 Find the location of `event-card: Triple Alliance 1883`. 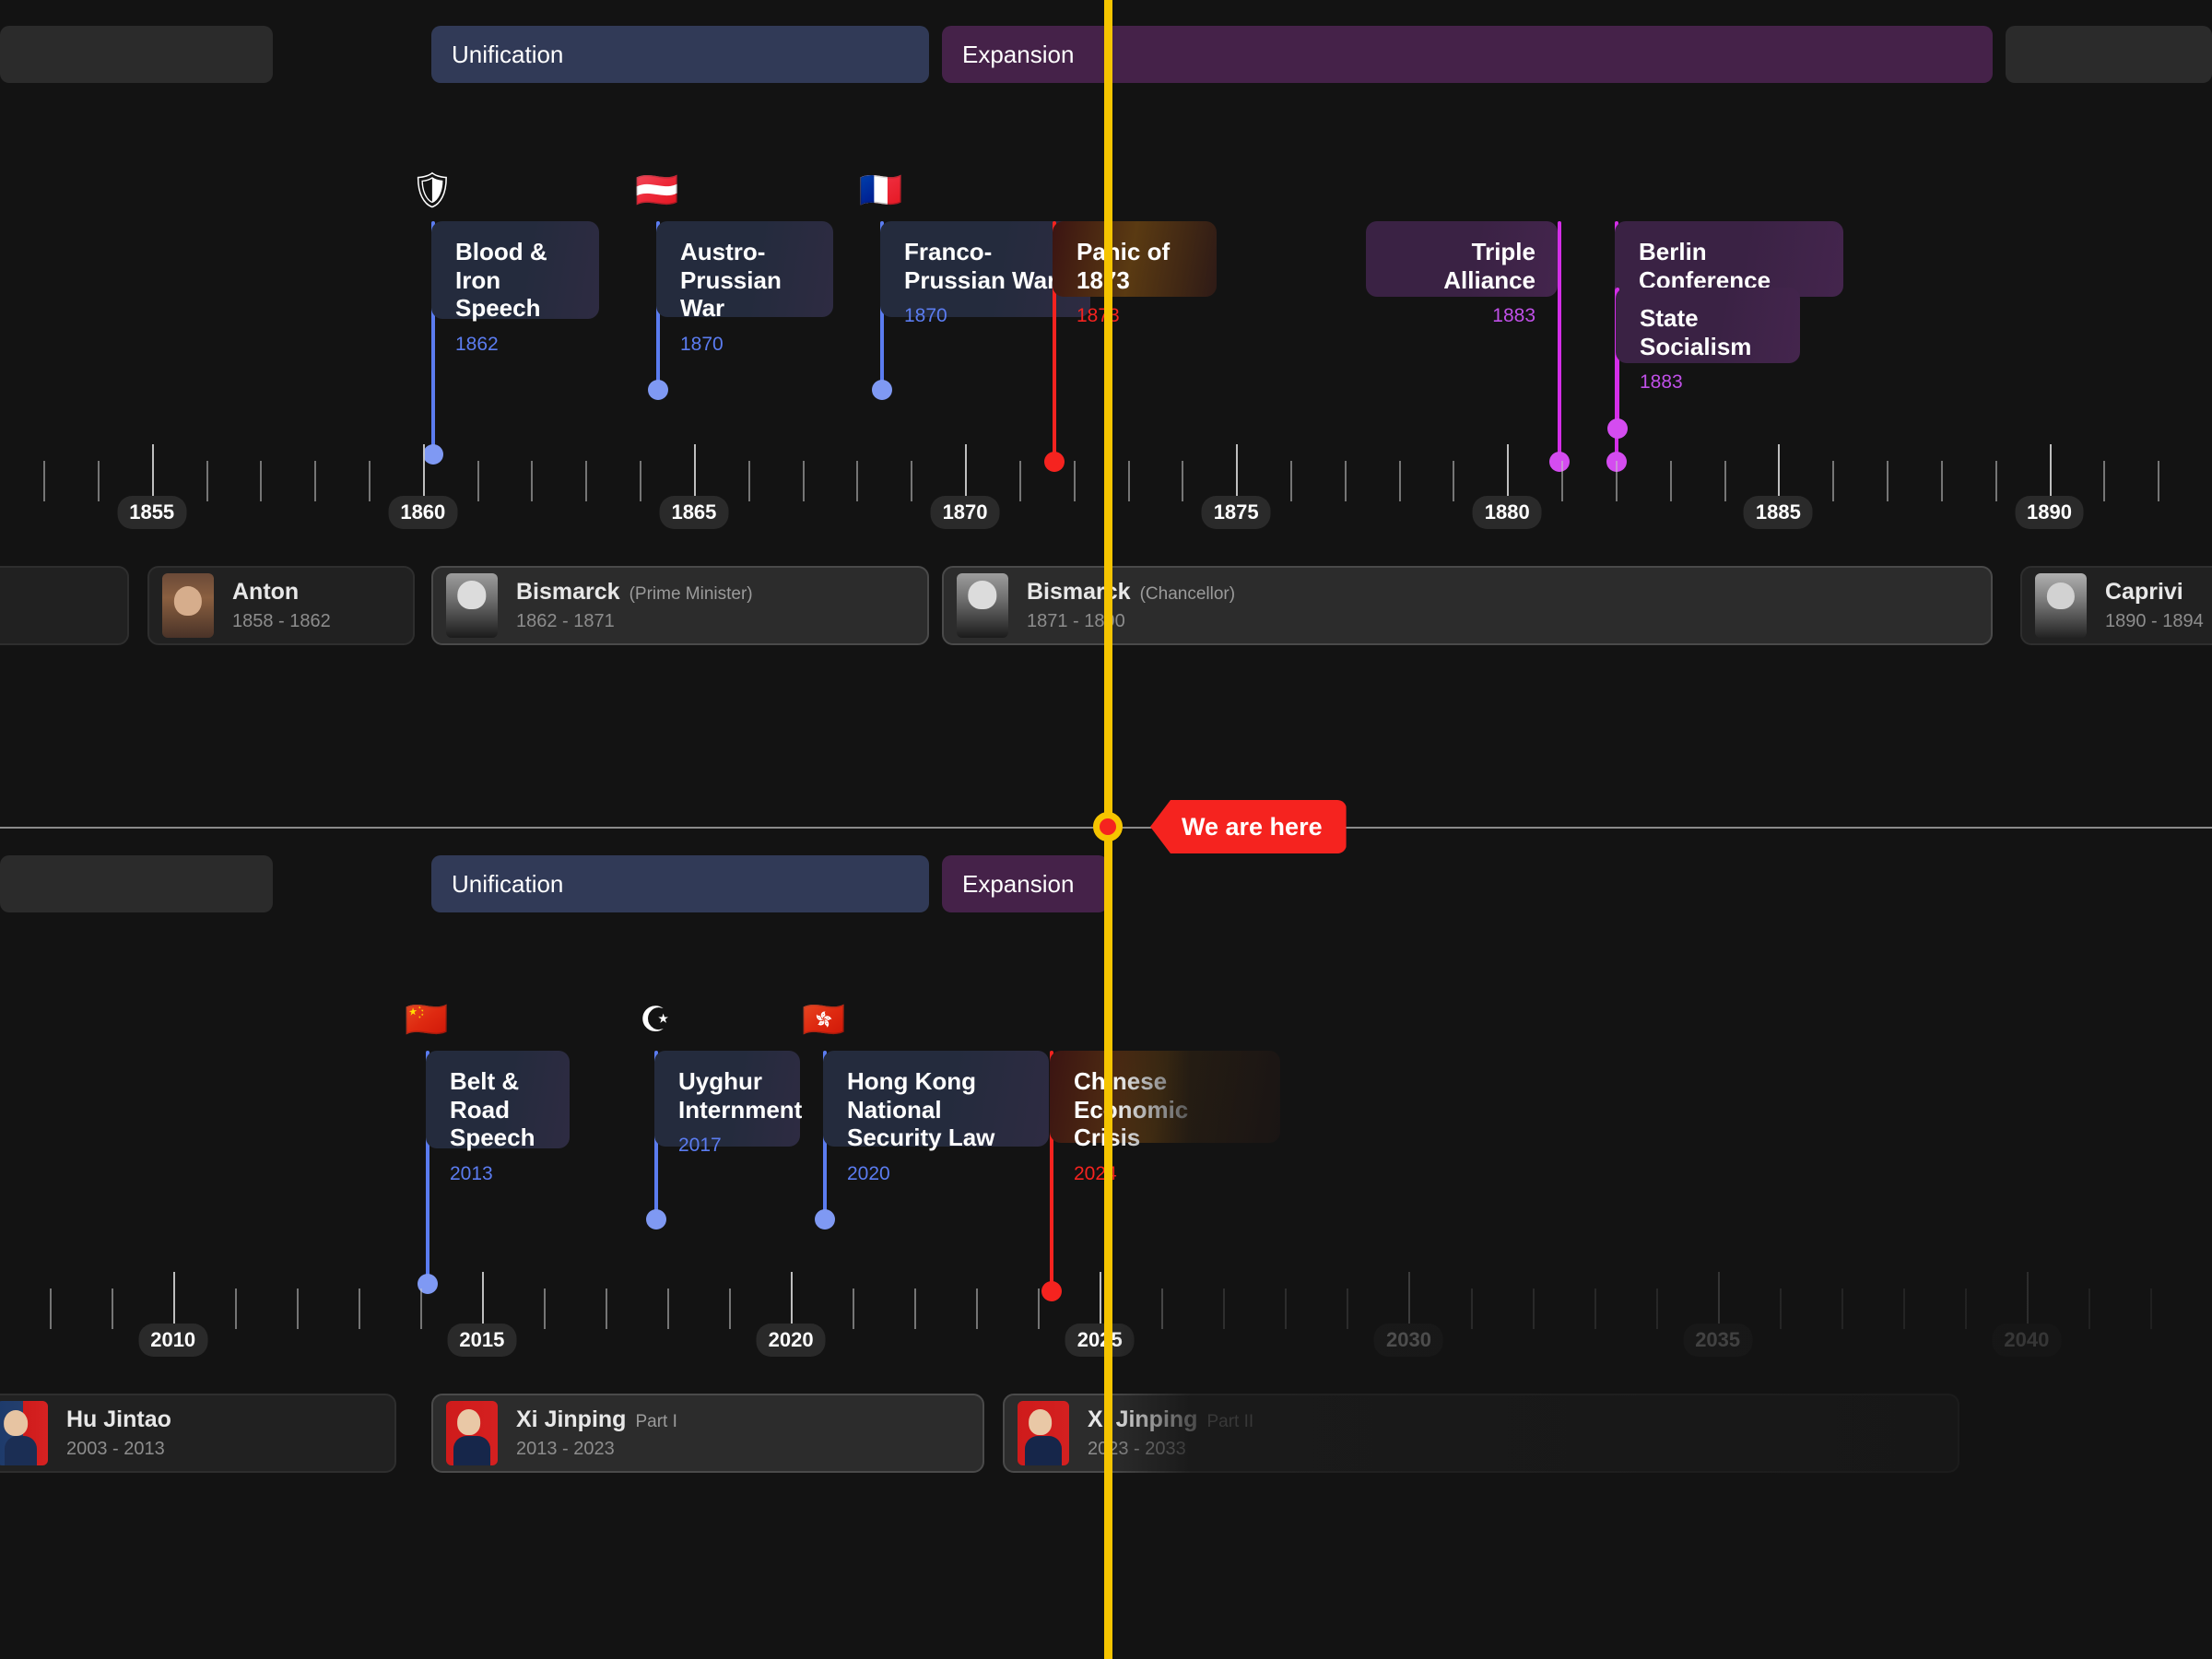

event-card: Triple Alliance 1883 is located at coordinates (1462, 273).